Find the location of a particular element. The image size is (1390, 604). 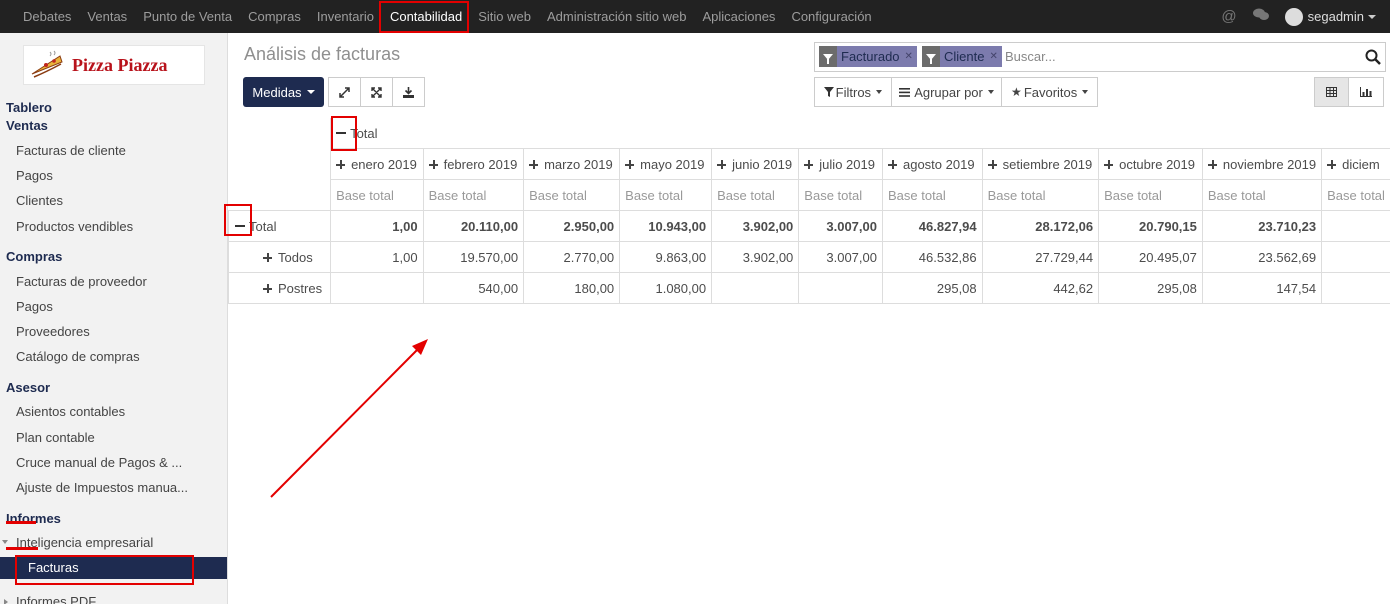

menu-debates: Debates is located at coordinates (47, 16).